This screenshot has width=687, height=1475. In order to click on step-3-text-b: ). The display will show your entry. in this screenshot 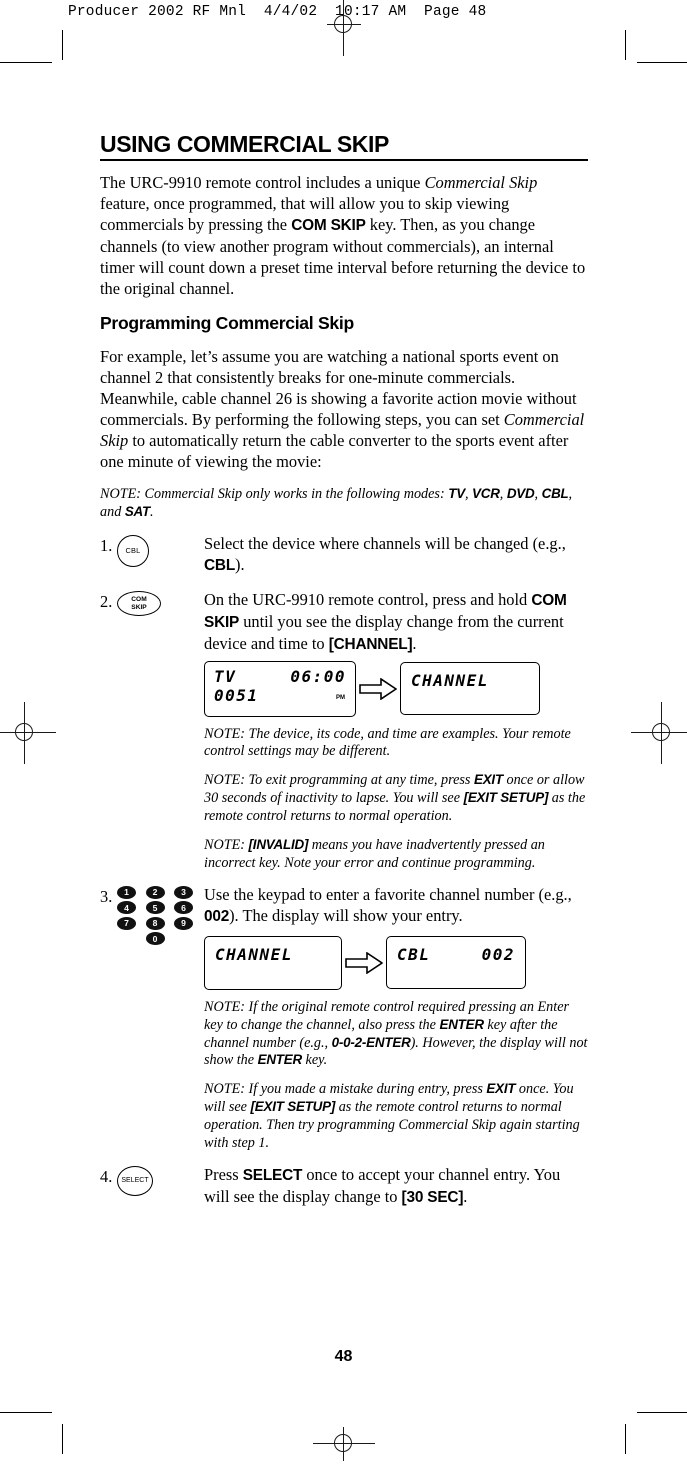, I will do `click(346, 915)`.